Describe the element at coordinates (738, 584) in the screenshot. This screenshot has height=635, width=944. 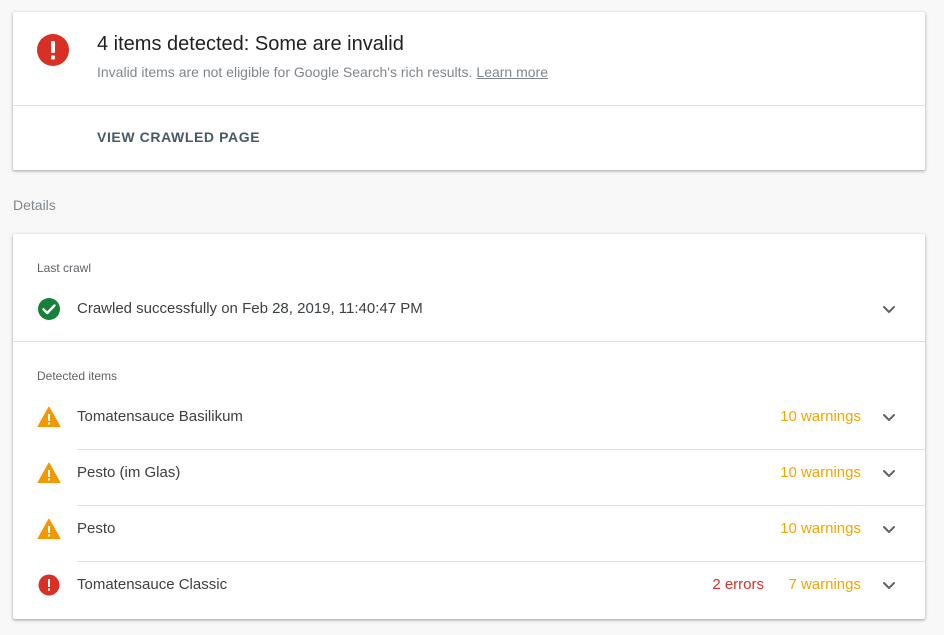
I see `error-count: 2 errors` at that location.